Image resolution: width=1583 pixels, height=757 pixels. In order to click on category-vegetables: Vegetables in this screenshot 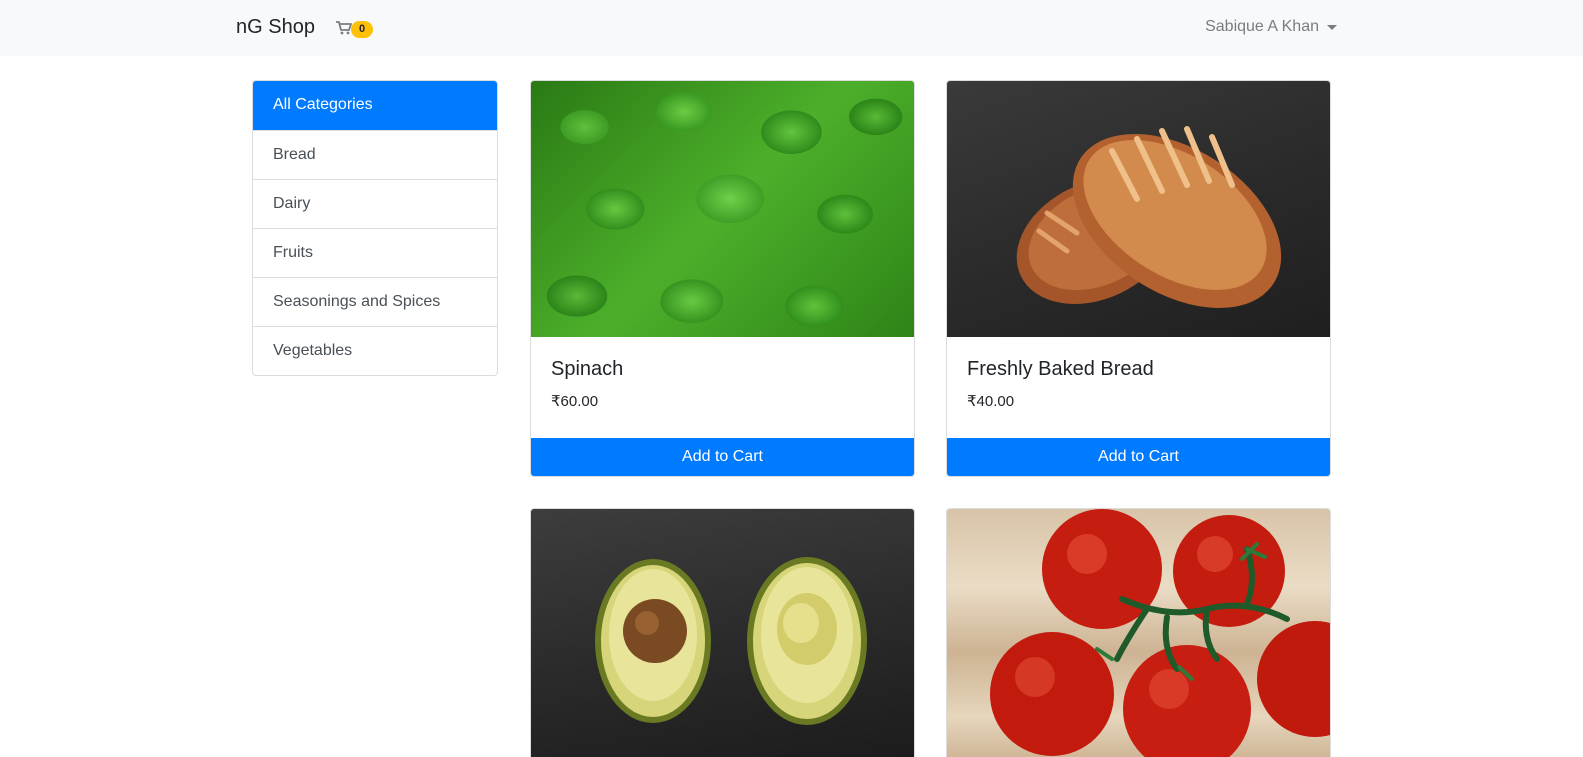, I will do `click(375, 350)`.